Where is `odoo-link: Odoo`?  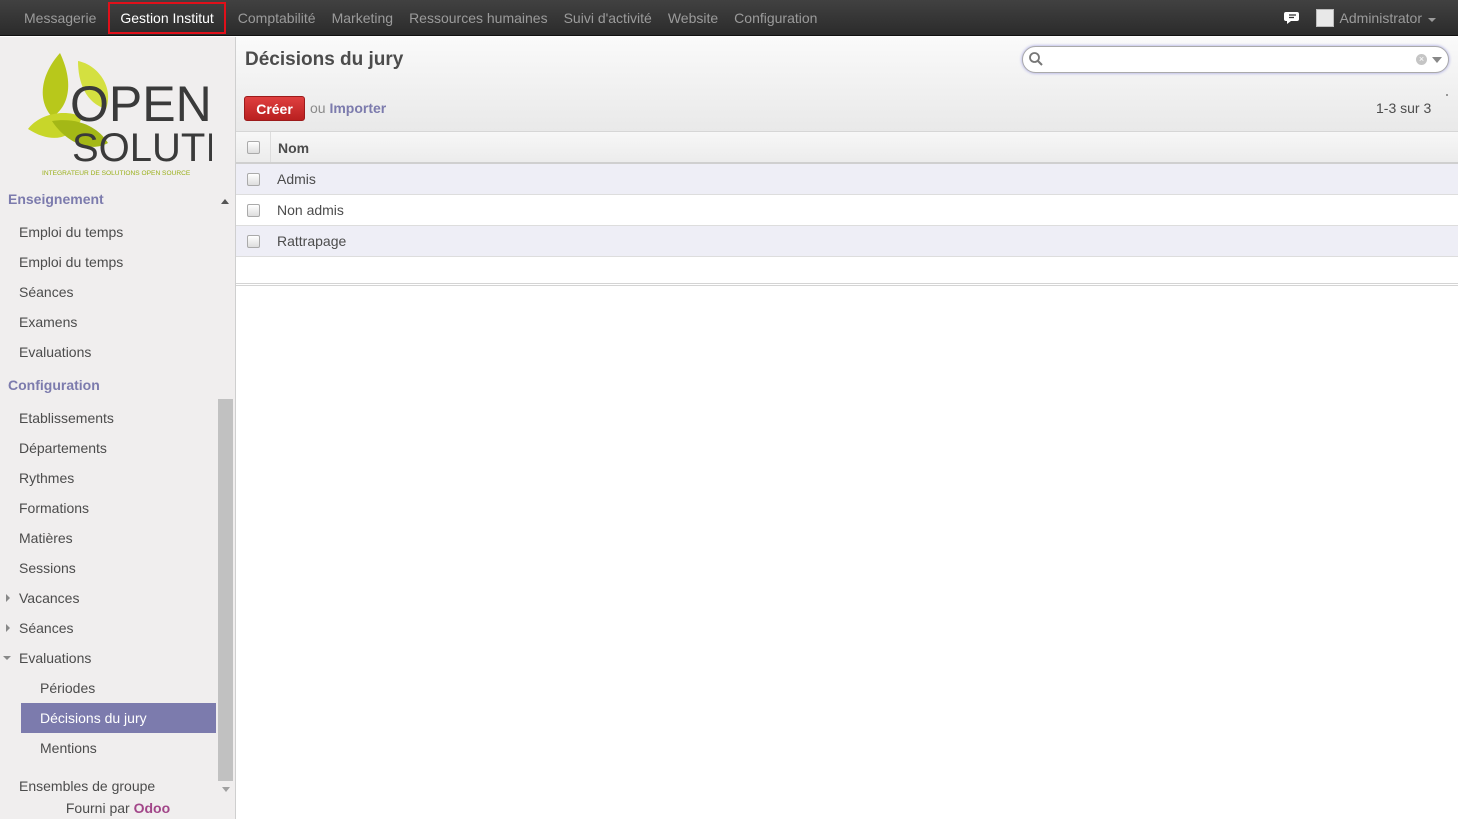
odoo-link: Odoo is located at coordinates (152, 808).